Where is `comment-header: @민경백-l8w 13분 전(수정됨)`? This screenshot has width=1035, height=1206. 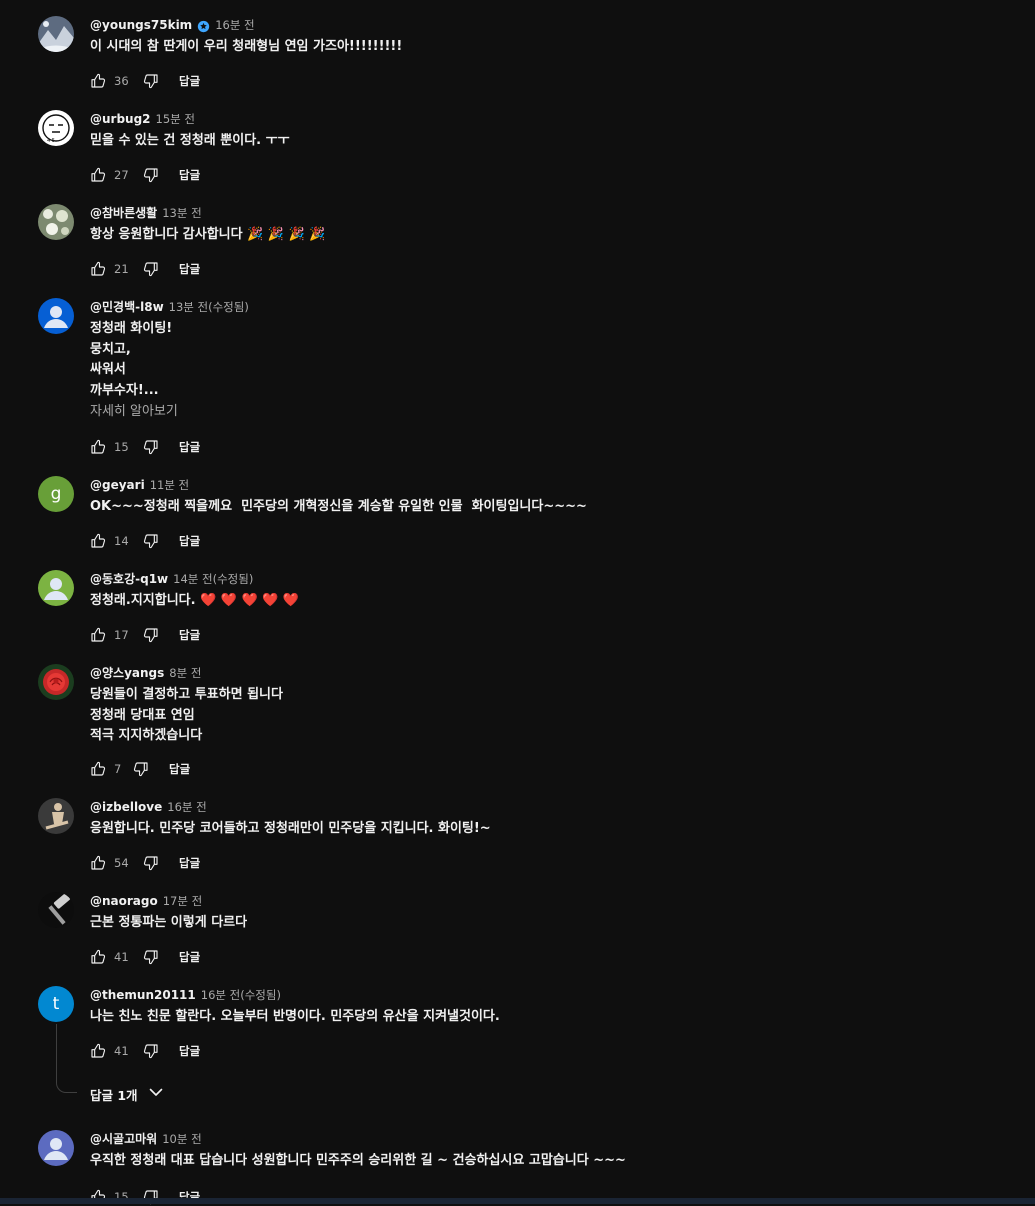 comment-header: @민경백-l8w 13분 전(수정됨) is located at coordinates (169, 307).